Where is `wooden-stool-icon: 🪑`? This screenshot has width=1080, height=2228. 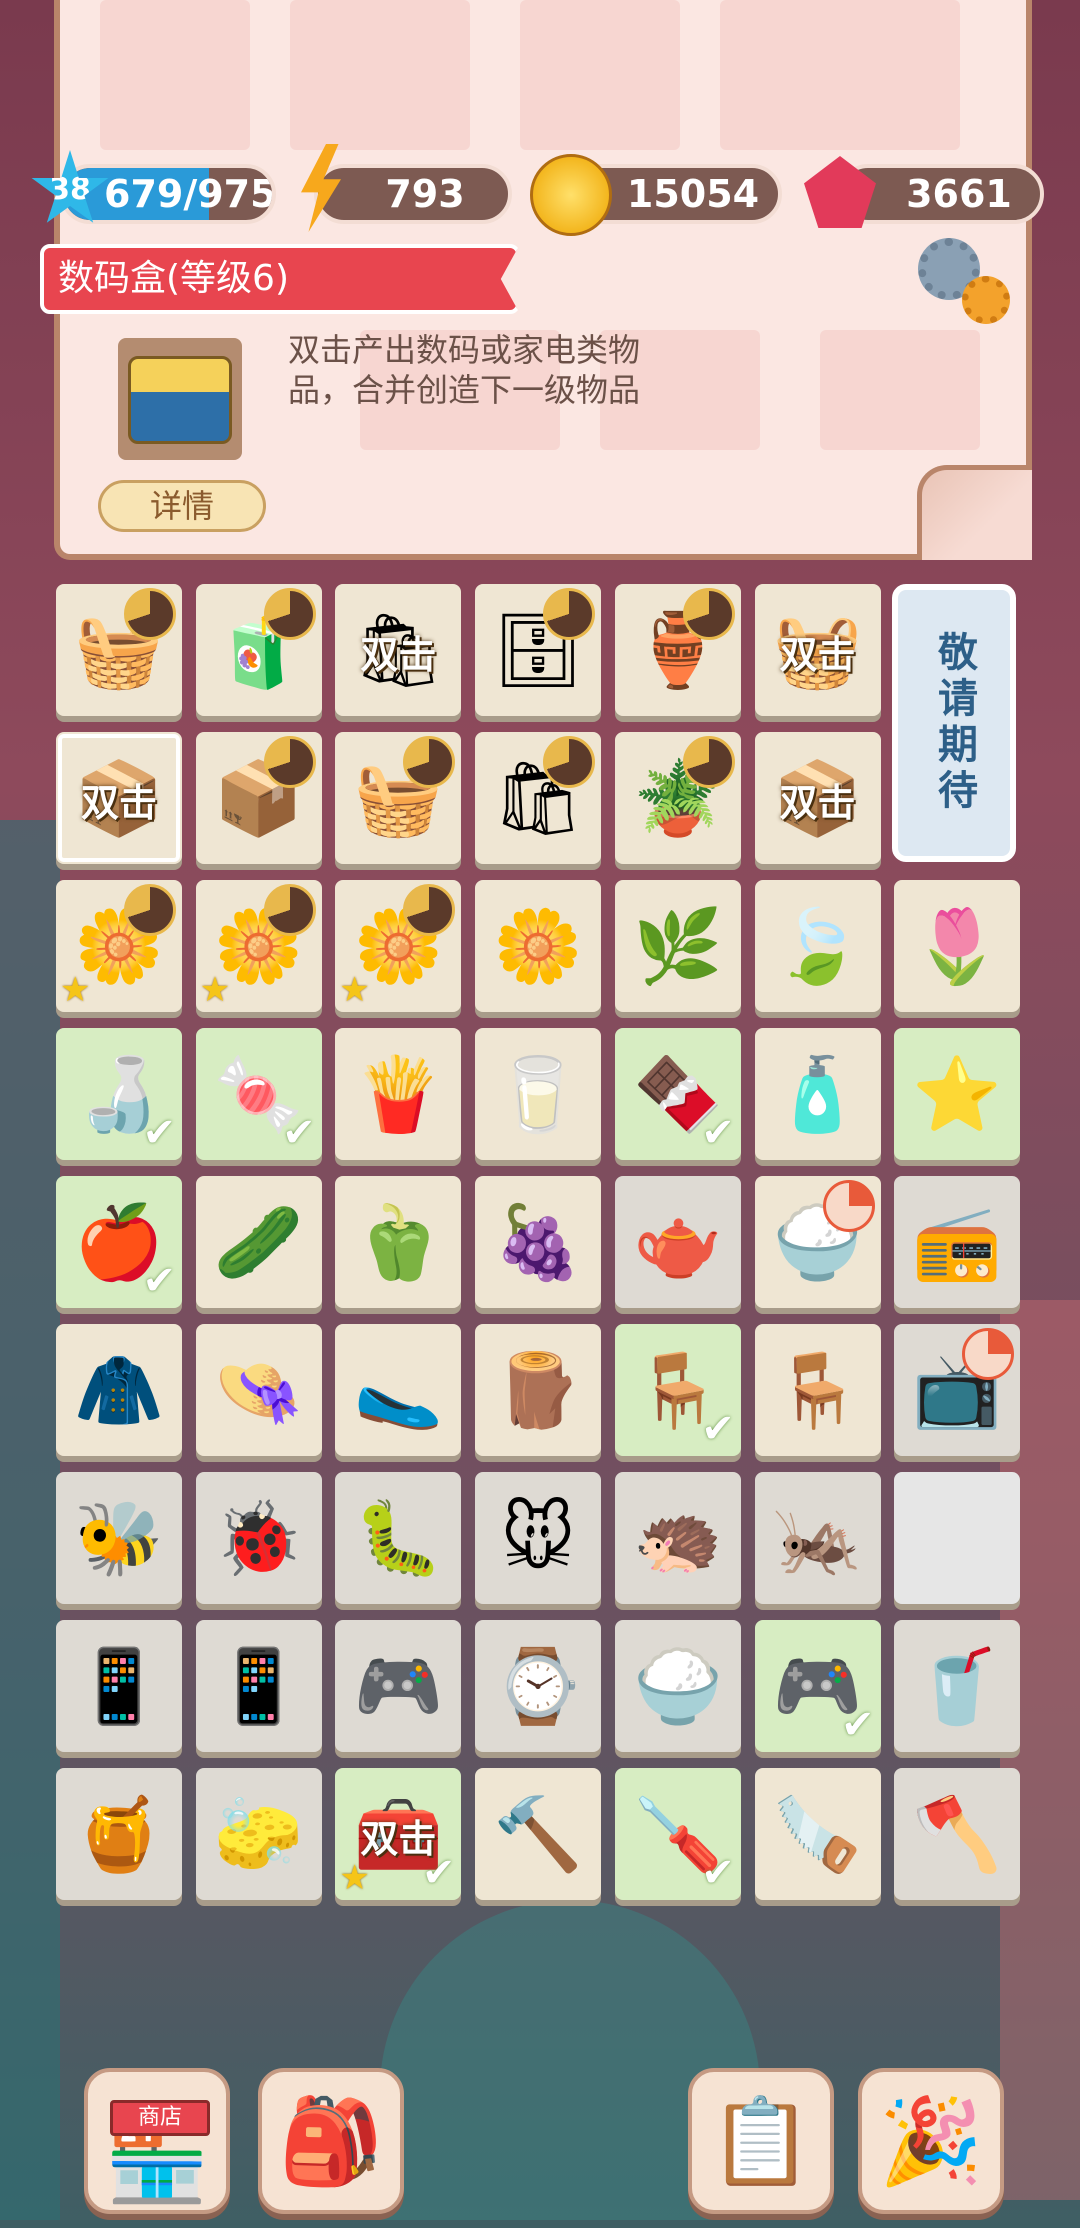
wooden-stool-icon: 🪑 is located at coordinates (817, 1390).